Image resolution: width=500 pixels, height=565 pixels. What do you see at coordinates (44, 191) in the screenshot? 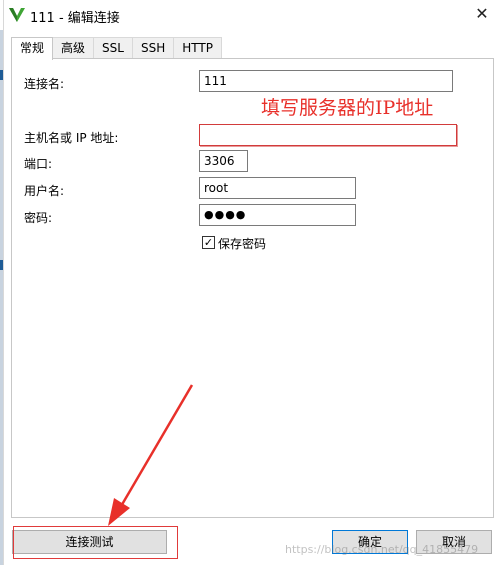
I see `username-label: 用户名:` at bounding box center [44, 191].